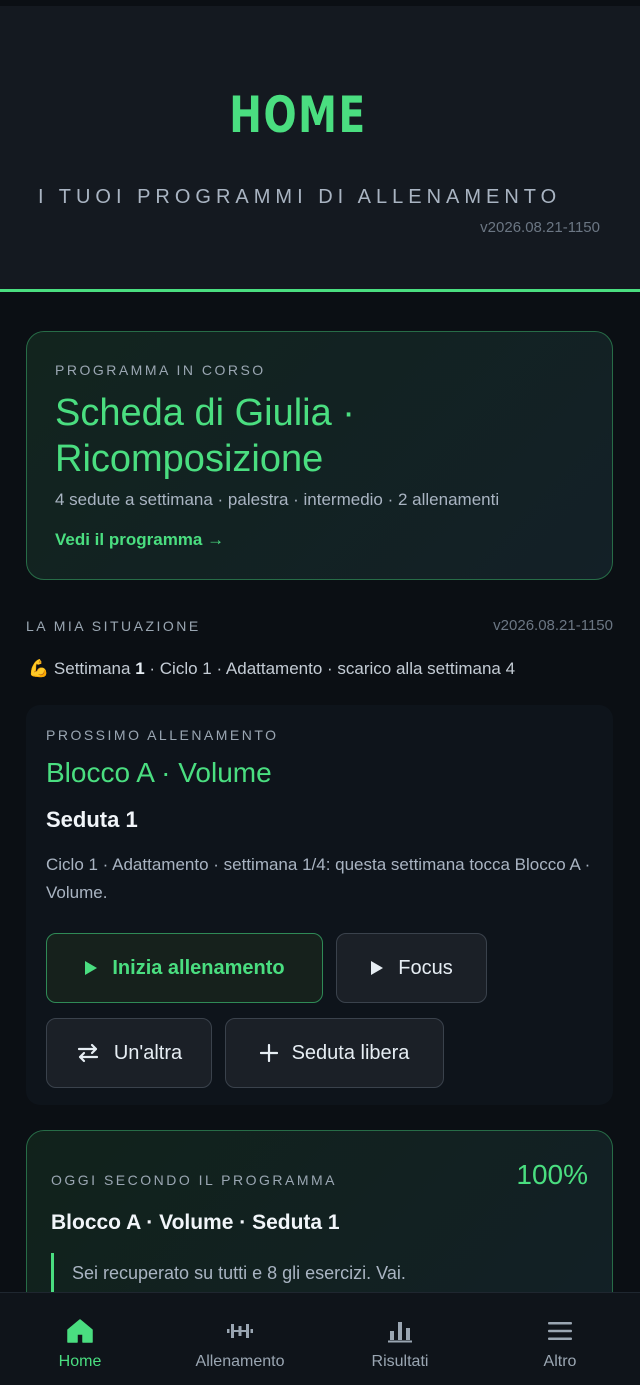 The height and width of the screenshot is (1385, 640). I want to click on nav-more-label: Altro, so click(560, 1361).